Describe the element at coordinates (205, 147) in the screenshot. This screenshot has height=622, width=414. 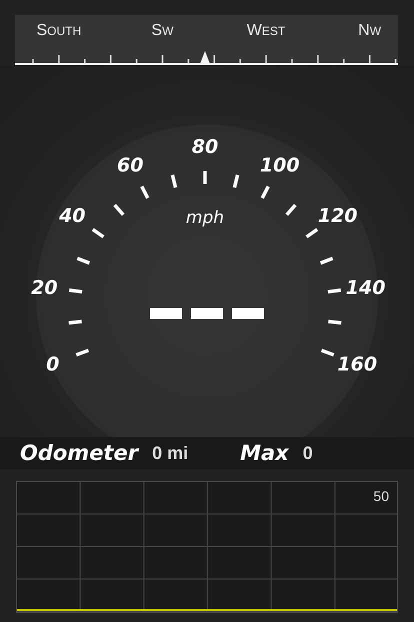
I see `speed-scale-label: 80` at that location.